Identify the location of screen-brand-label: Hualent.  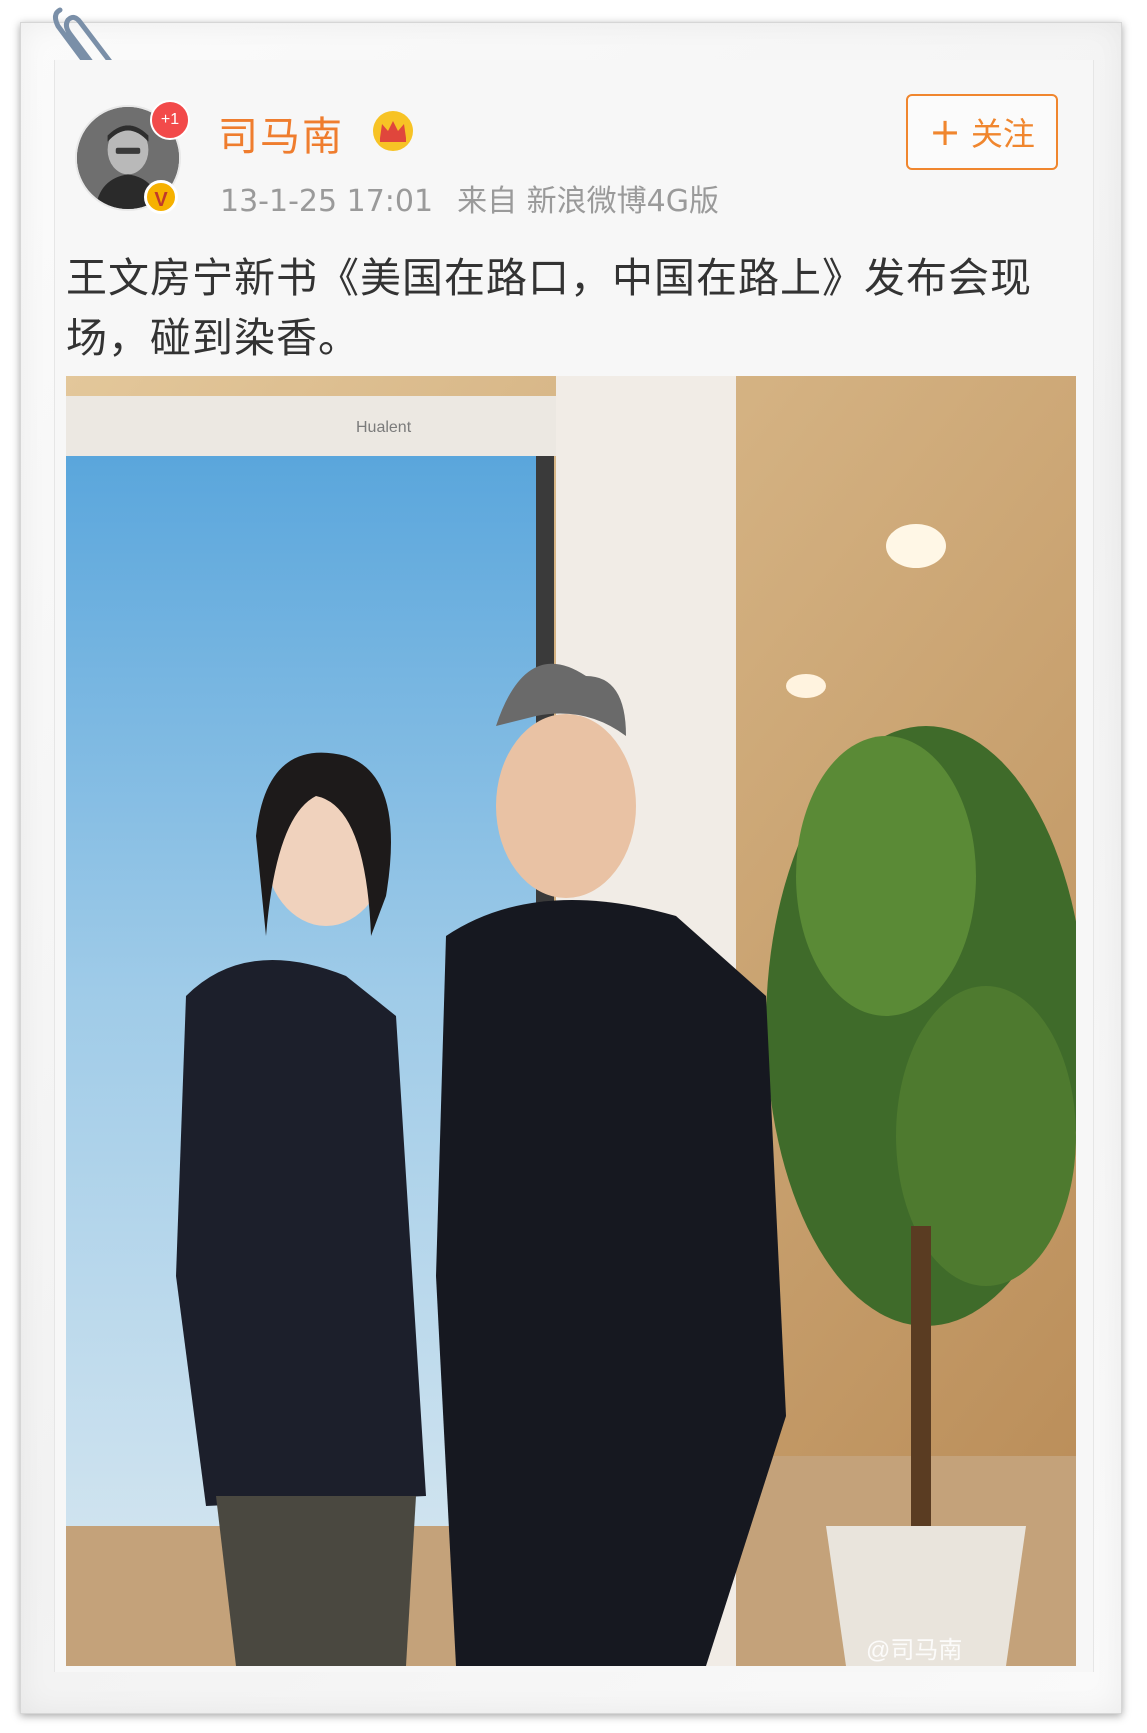
(384, 427).